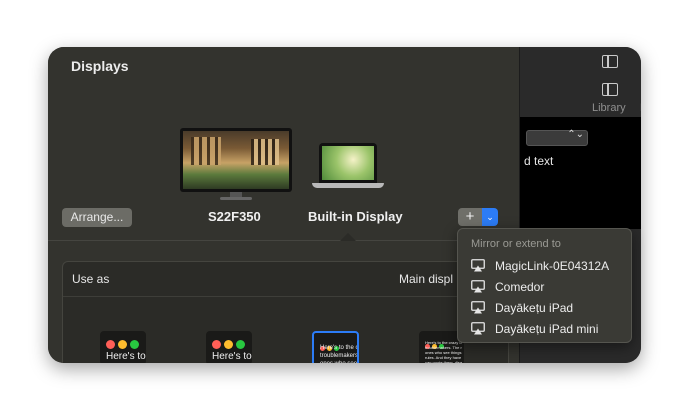  Describe the element at coordinates (539, 161) in the screenshot. I see `editor-text-preview: d text` at that location.